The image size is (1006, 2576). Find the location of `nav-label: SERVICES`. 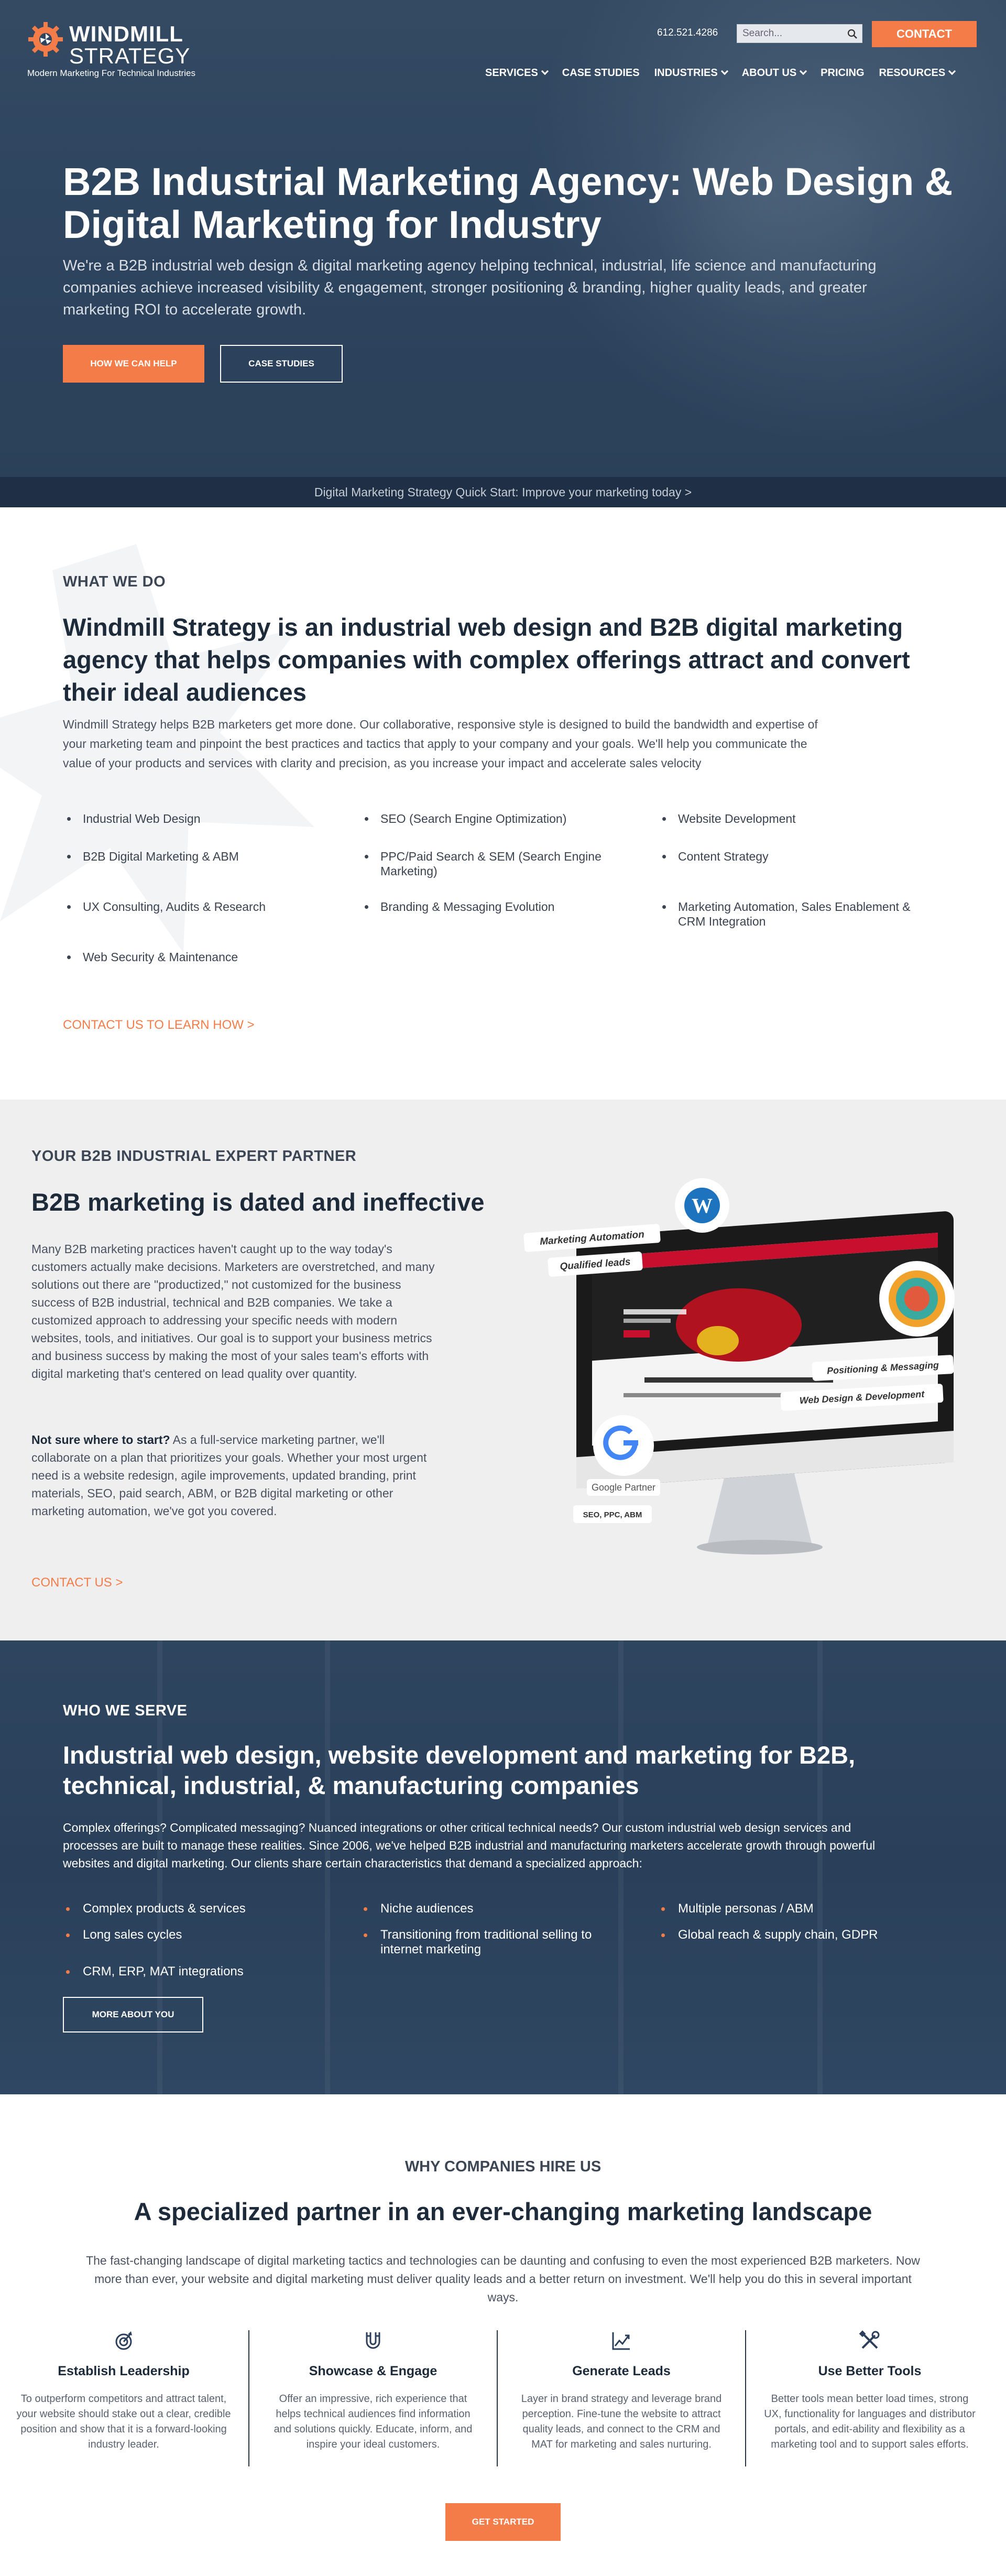

nav-label: SERVICES is located at coordinates (511, 73).